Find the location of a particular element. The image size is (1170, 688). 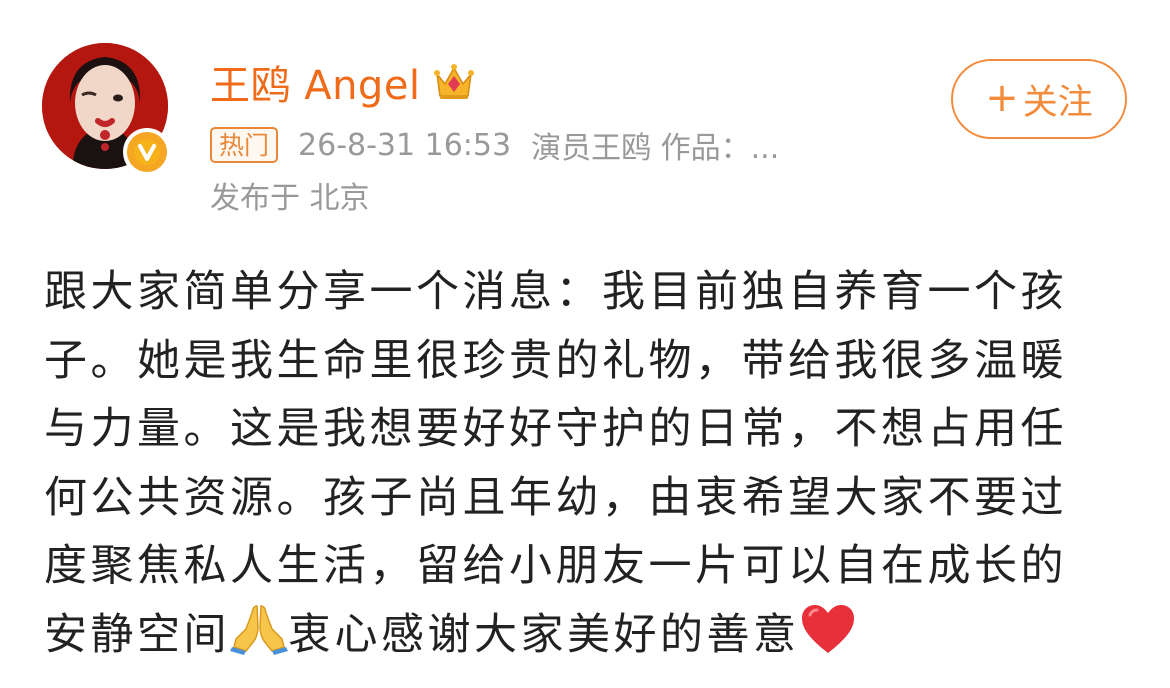

verified-badge-icon is located at coordinates (147, 152).